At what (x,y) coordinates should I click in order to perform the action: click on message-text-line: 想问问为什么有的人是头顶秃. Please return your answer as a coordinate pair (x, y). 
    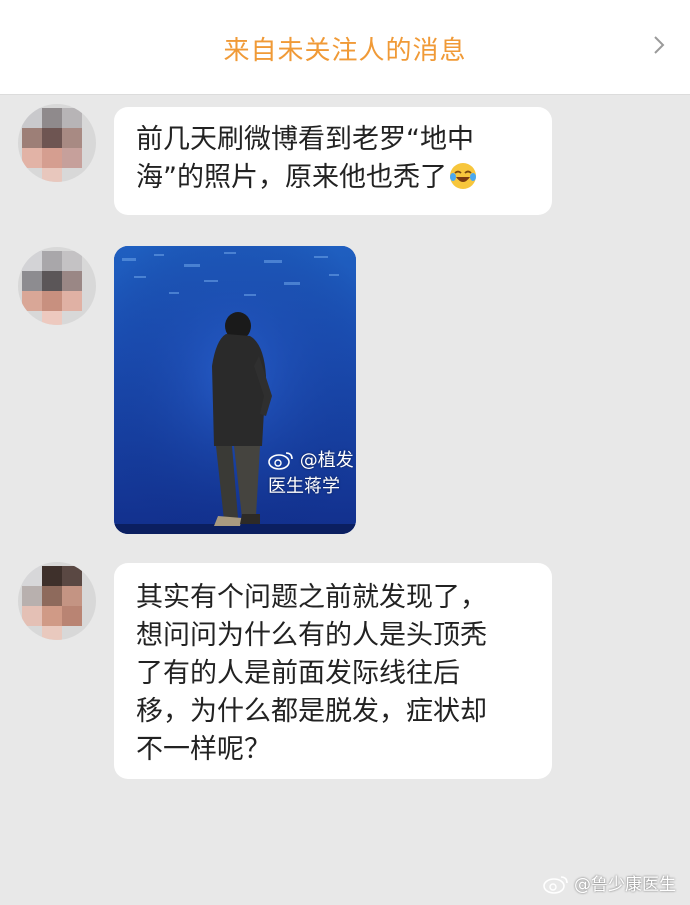
    Looking at the image, I should click on (311, 635).